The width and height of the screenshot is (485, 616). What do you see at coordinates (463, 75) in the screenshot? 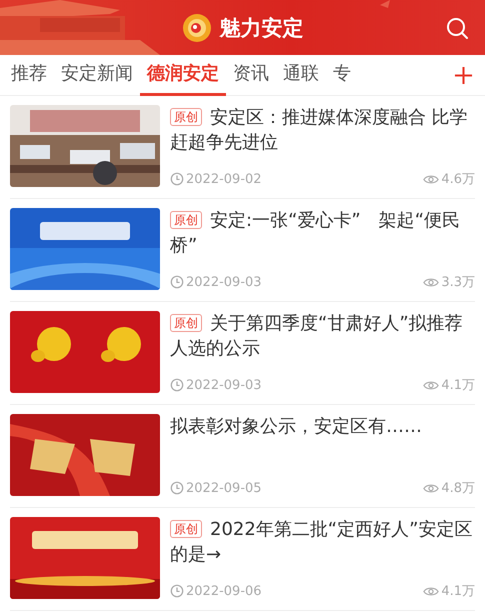
I see `add-icon` at bounding box center [463, 75].